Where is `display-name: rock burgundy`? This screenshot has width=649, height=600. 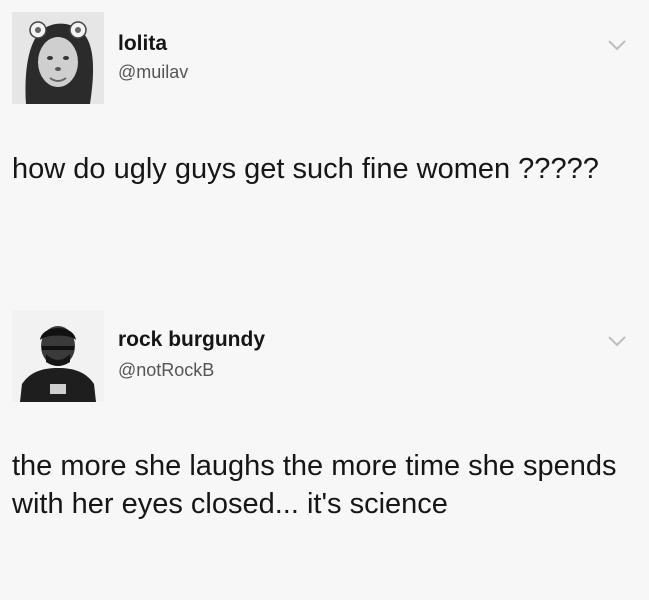 display-name: rock burgundy is located at coordinates (191, 340).